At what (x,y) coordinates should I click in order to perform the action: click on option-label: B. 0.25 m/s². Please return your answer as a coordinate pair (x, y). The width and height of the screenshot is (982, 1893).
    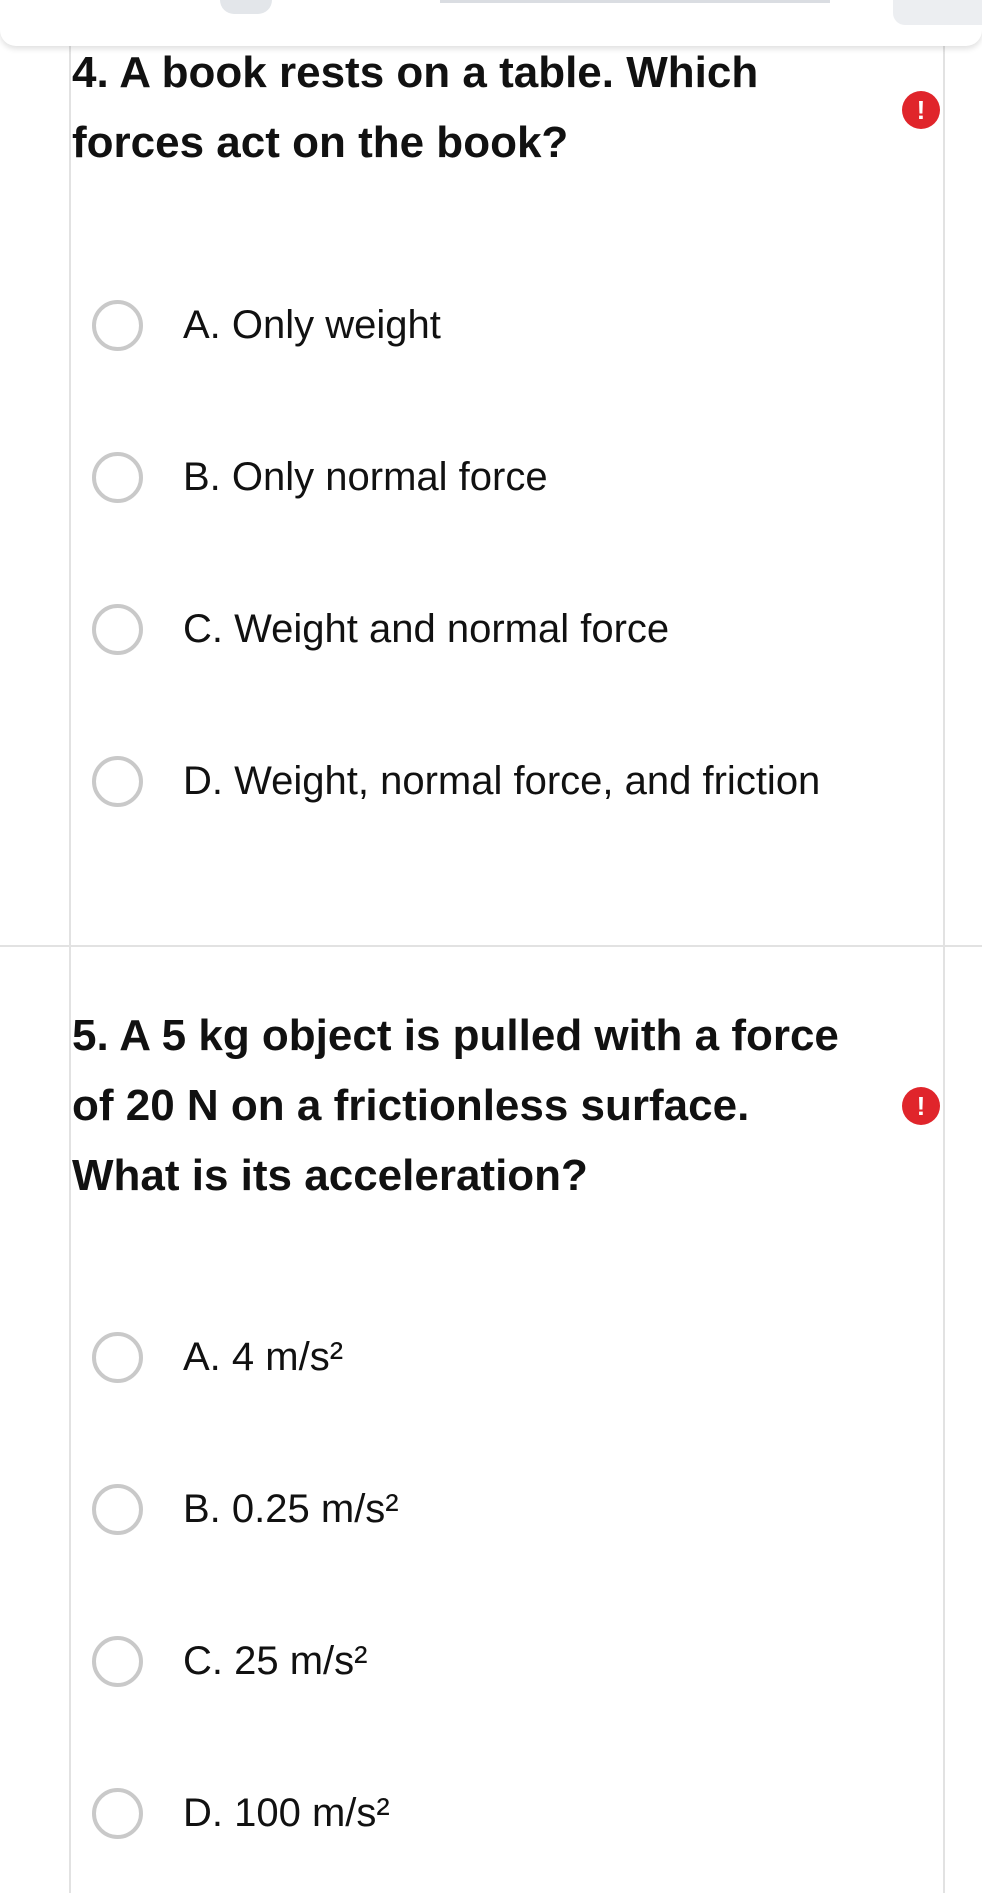
    Looking at the image, I should click on (291, 1508).